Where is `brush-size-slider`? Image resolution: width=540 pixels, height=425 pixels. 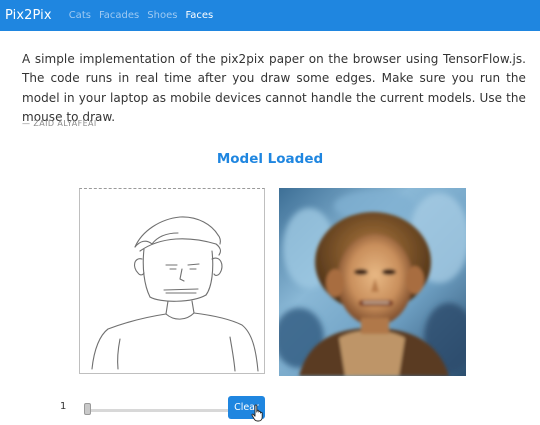 brush-size-slider is located at coordinates (157, 410).